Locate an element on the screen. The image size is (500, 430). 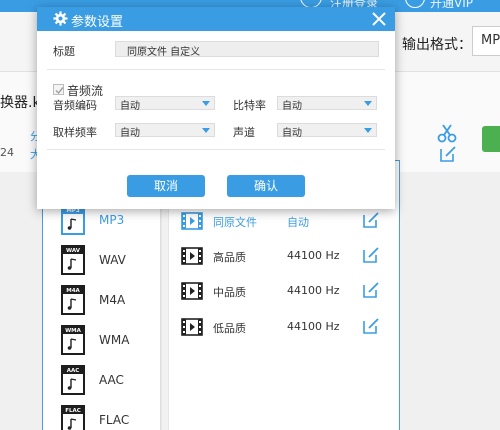
format-label: WMA is located at coordinates (114, 340).